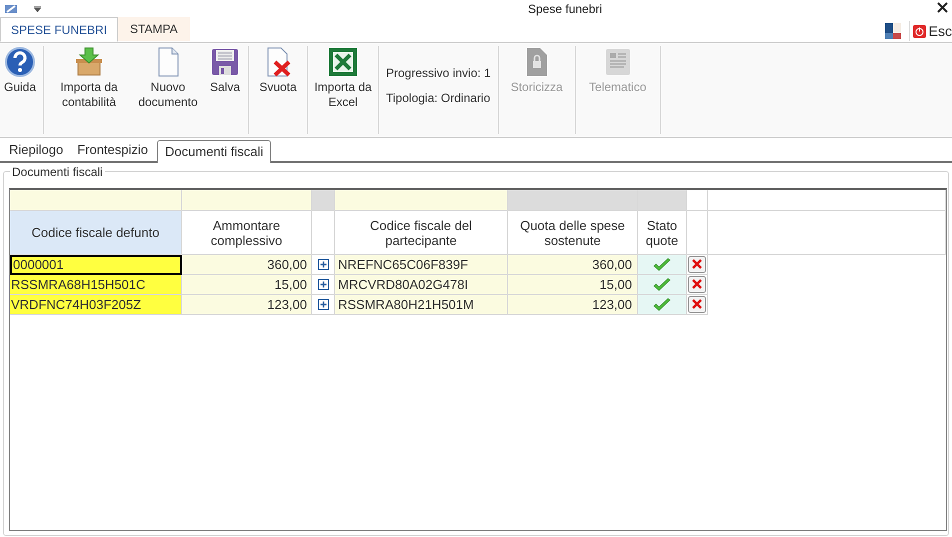 The image size is (952, 537). I want to click on ribbon-tab: STAMPA, so click(154, 29).